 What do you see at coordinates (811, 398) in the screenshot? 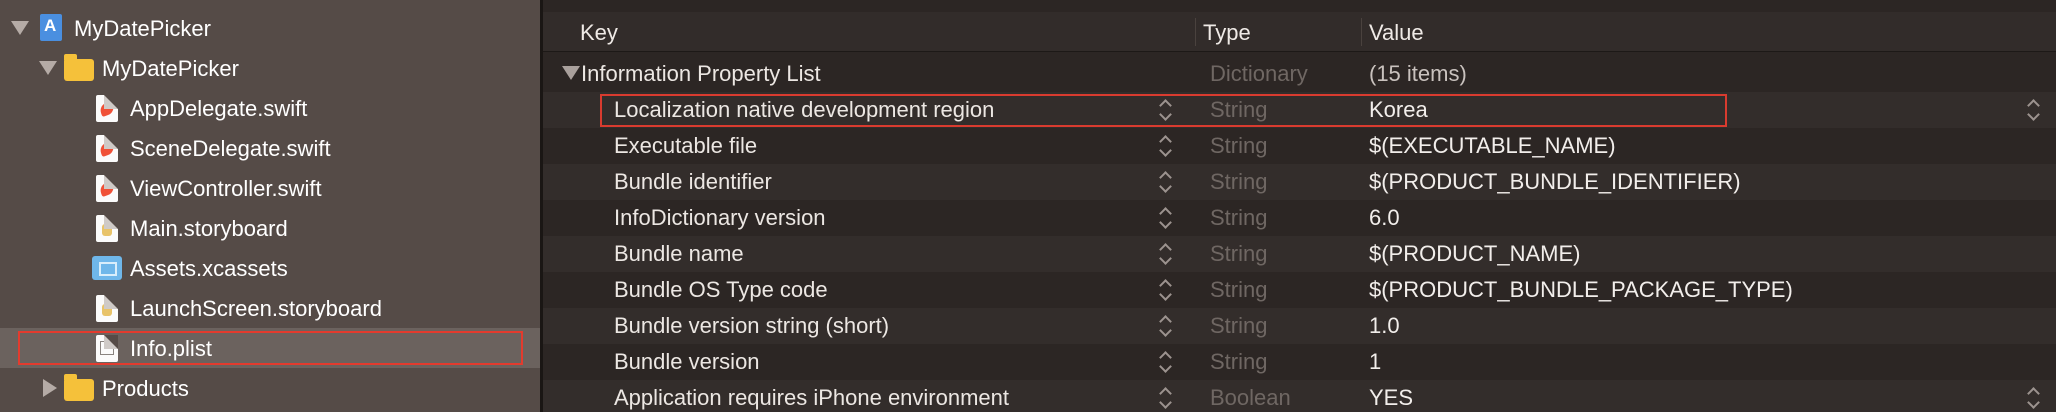
I see `plist-key: Application requires iPhone environment` at bounding box center [811, 398].